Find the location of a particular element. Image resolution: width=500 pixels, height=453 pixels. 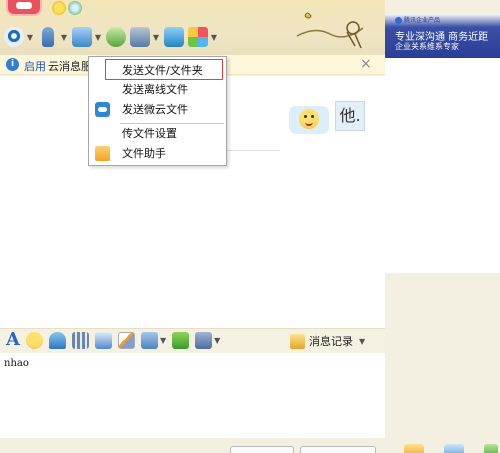

music-icon is located at coordinates (181, 340).